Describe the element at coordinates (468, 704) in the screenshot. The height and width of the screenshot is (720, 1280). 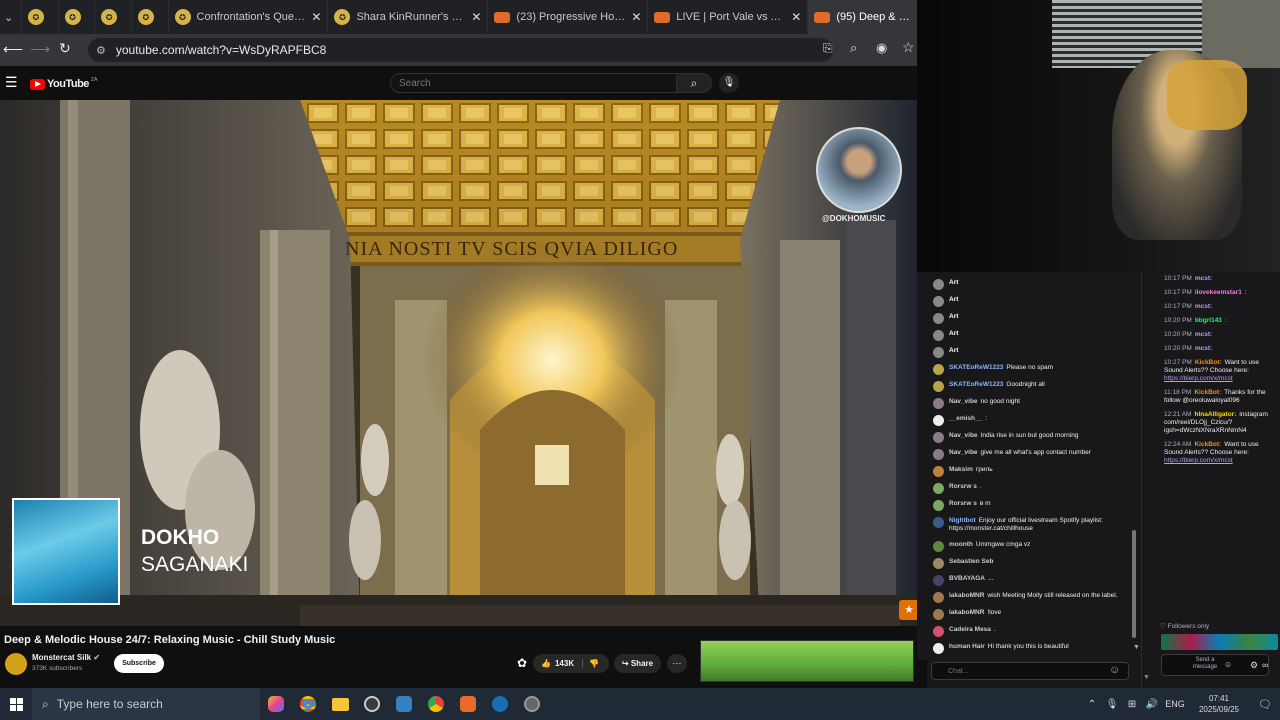
I see `app-orange-icon` at that location.